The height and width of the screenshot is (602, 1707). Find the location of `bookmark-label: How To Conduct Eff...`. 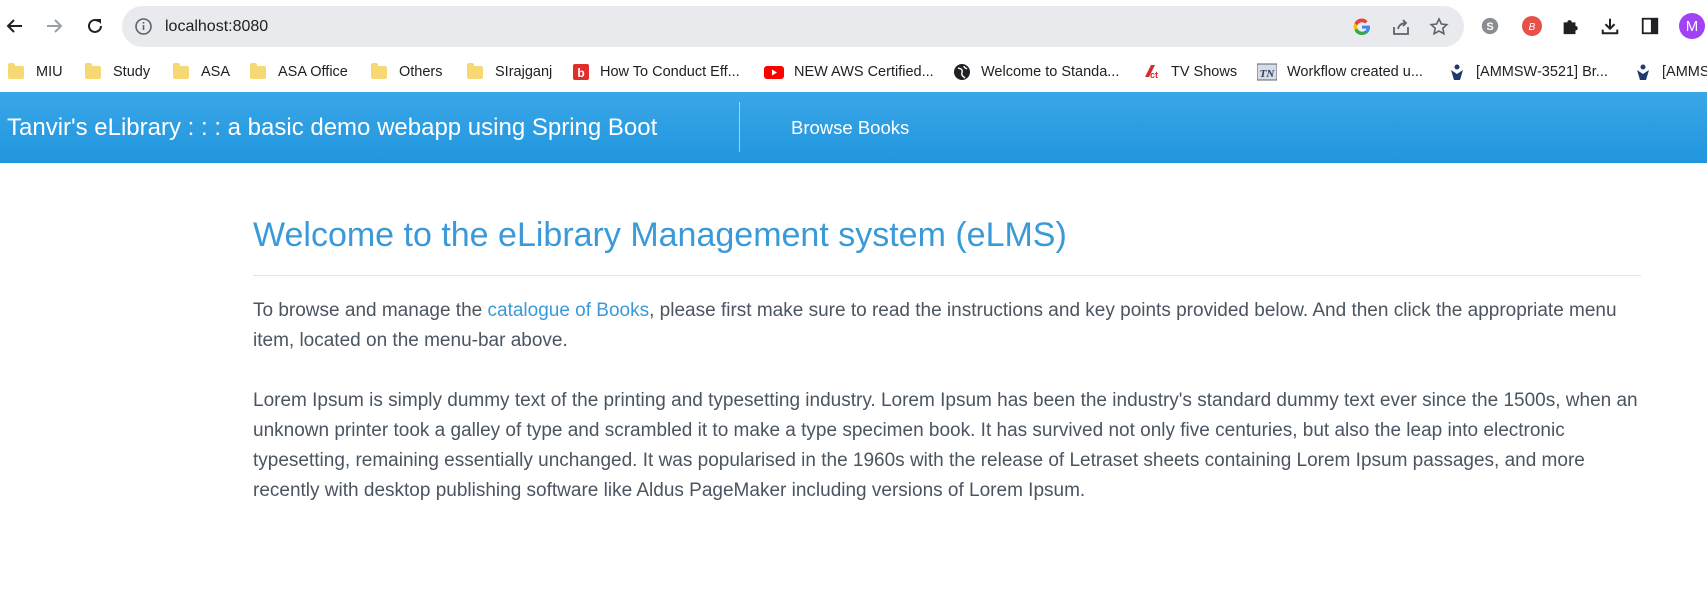

bookmark-label: How To Conduct Eff... is located at coordinates (670, 72).